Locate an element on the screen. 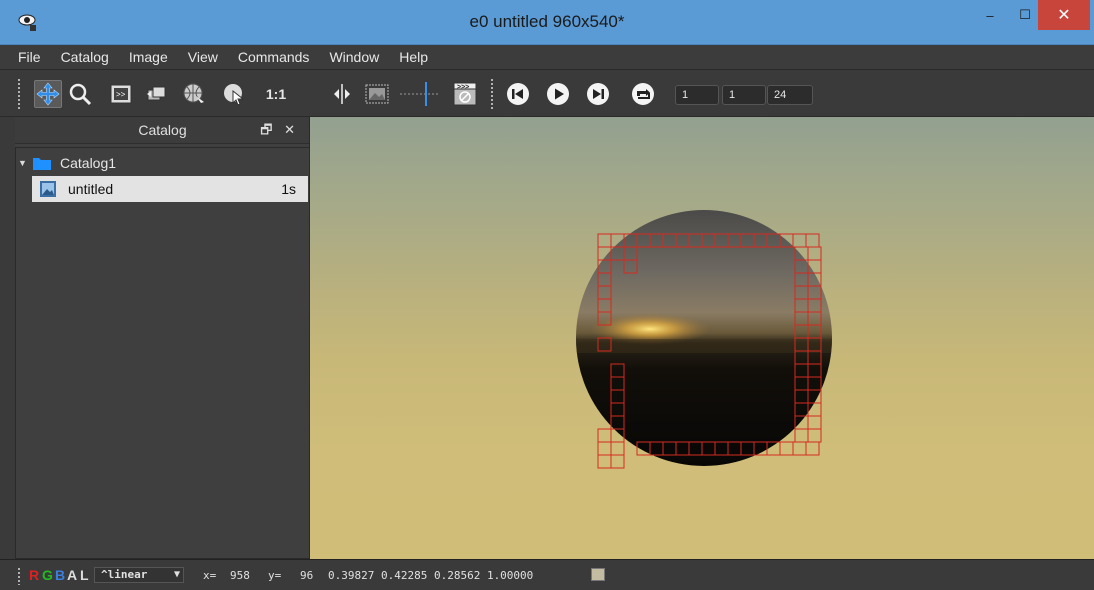 This screenshot has height=590, width=1094. pixel-color-swatch is located at coordinates (598, 574).